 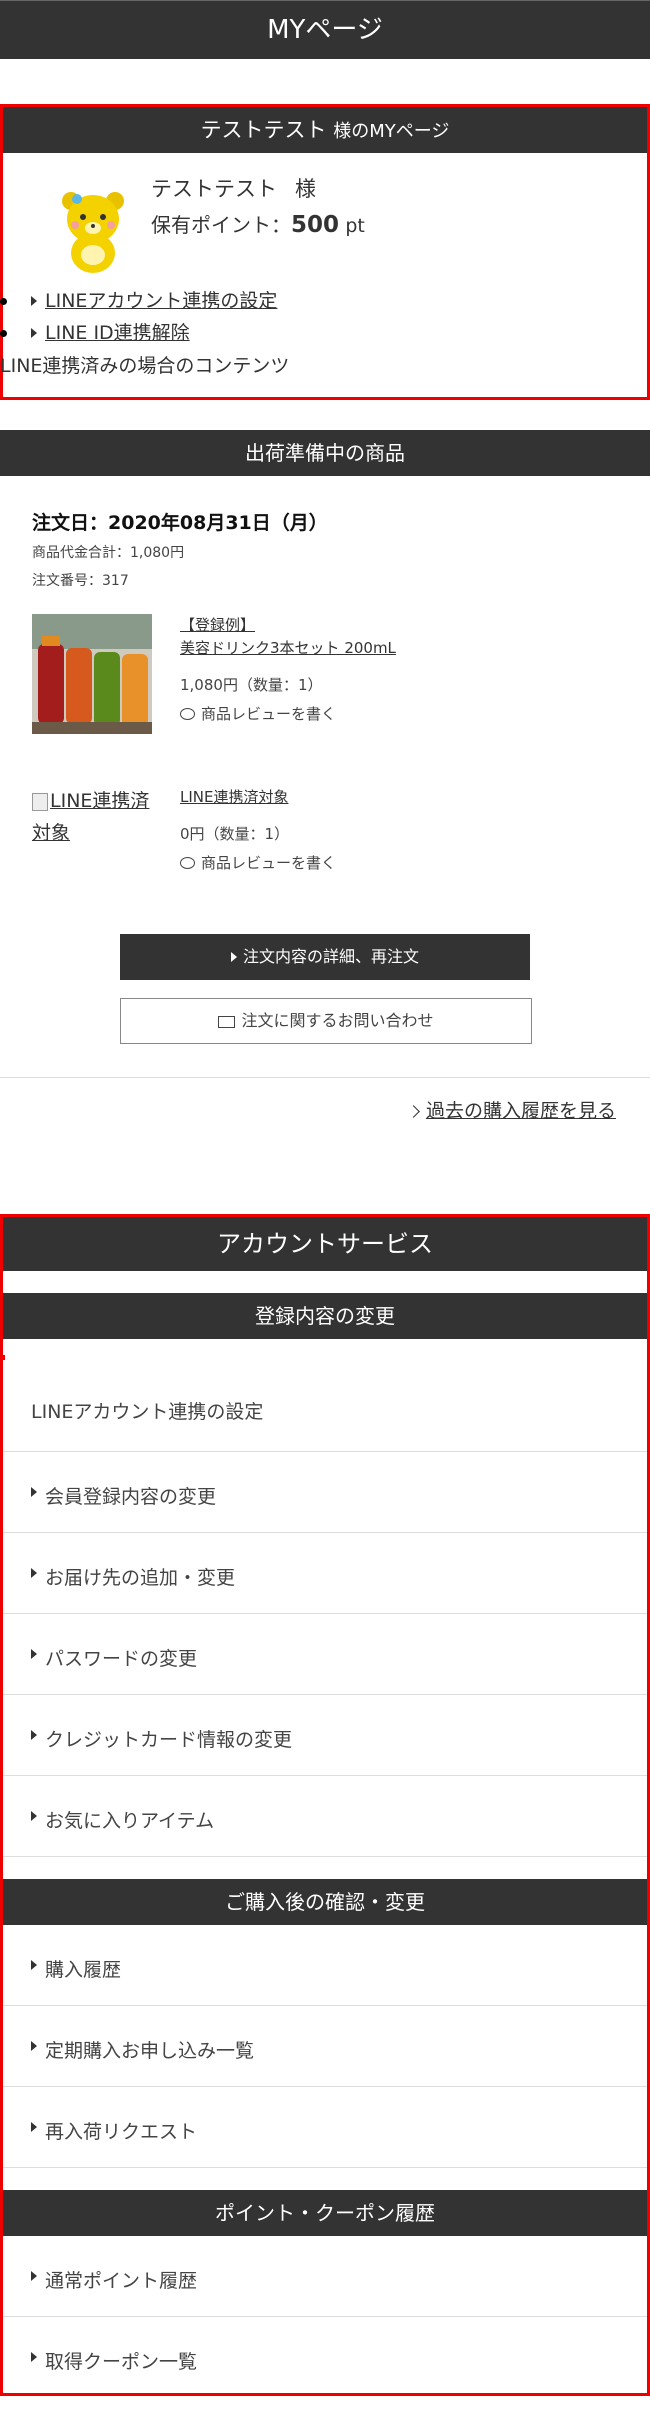 What do you see at coordinates (121, 2281) in the screenshot?
I see `menu-item-label: 通常ポイント履歴` at bounding box center [121, 2281].